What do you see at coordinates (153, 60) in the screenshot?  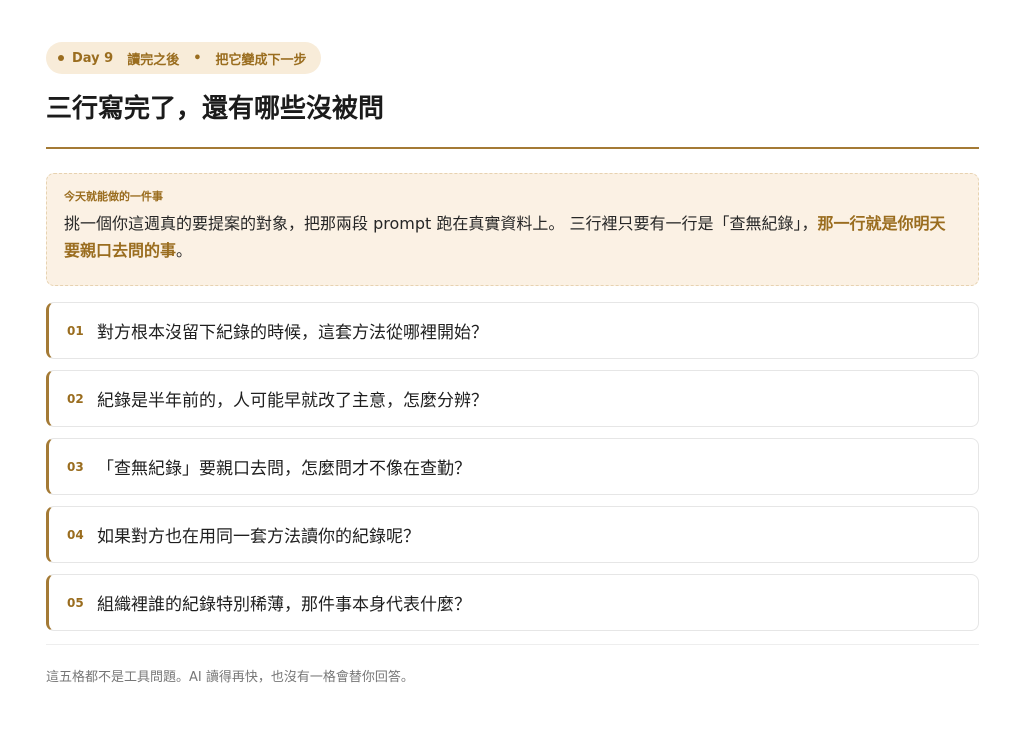 I see `badge-part1: 讀完之後` at bounding box center [153, 60].